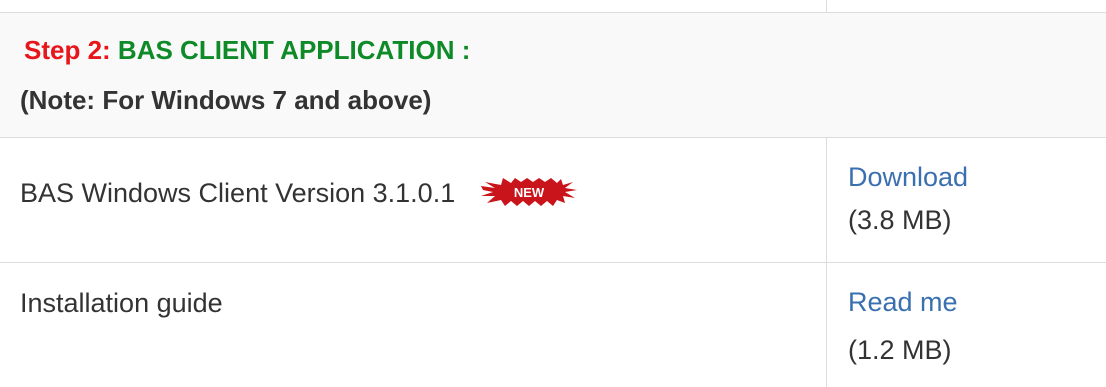  What do you see at coordinates (226, 100) in the screenshot?
I see `windows-note: (Note: For Windows 7 and above)` at bounding box center [226, 100].